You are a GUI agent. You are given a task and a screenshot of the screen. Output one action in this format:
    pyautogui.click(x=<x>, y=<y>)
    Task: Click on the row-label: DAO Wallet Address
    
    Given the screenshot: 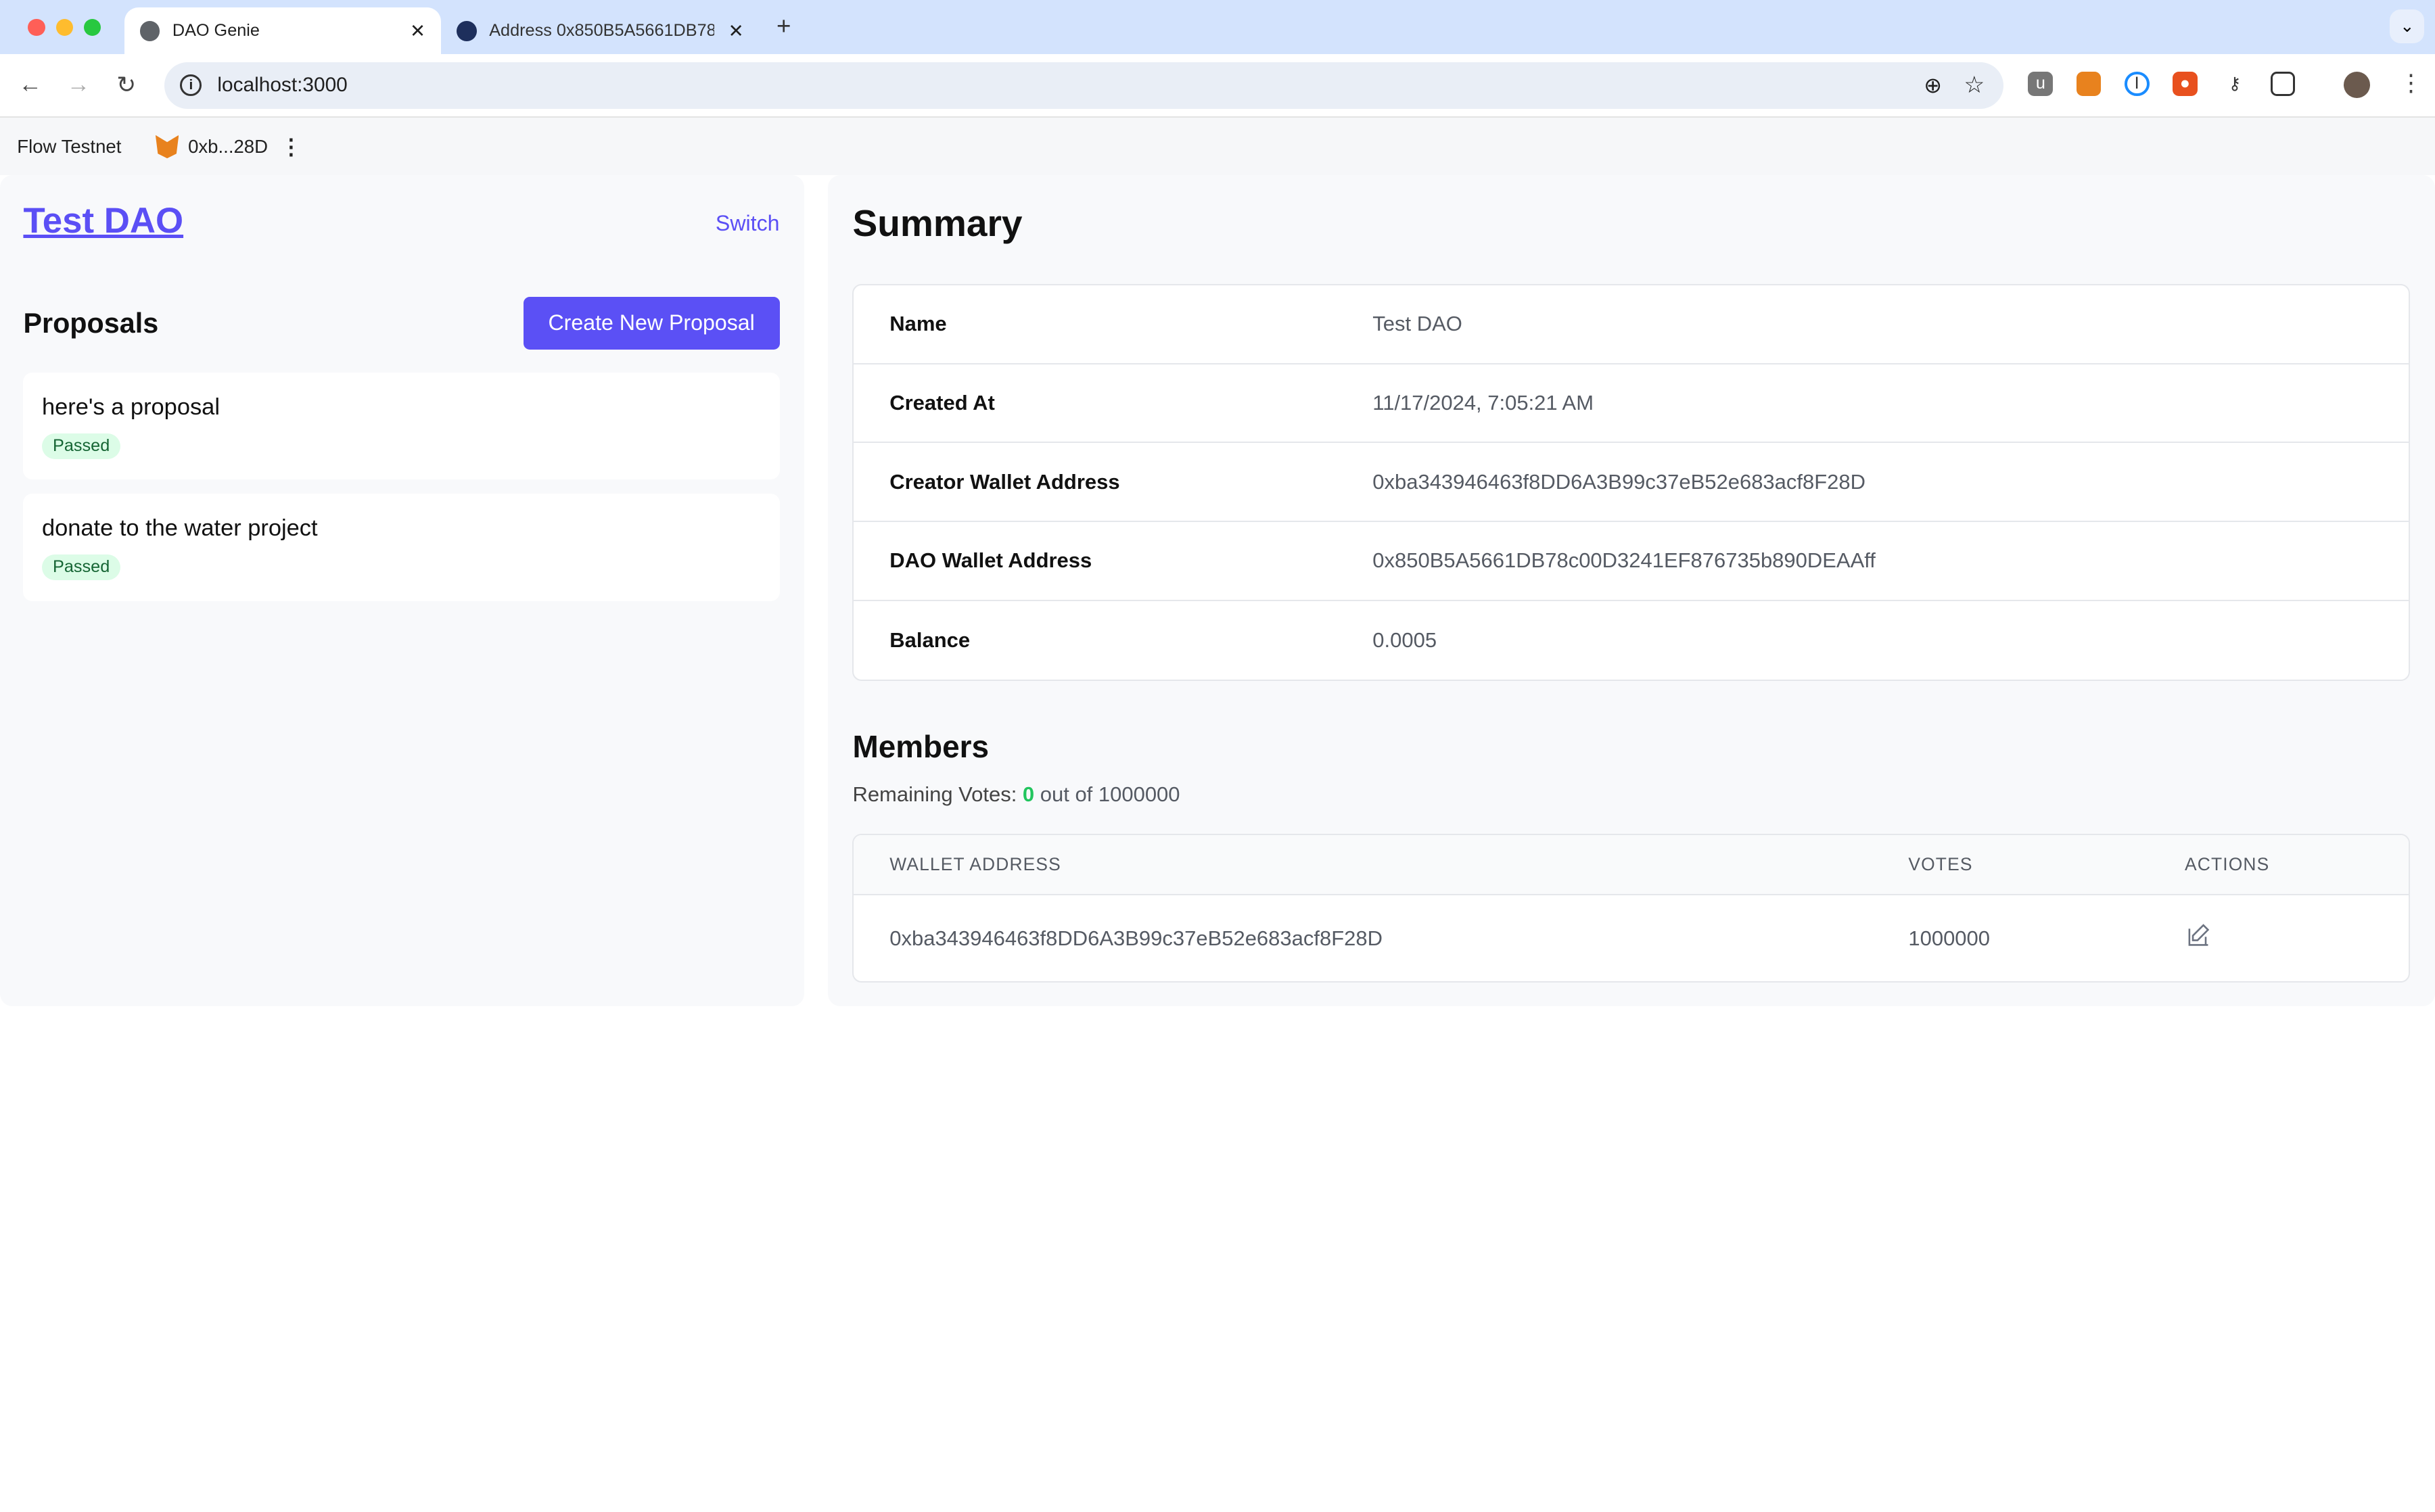 What is the action you would take?
    pyautogui.click(x=991, y=560)
    